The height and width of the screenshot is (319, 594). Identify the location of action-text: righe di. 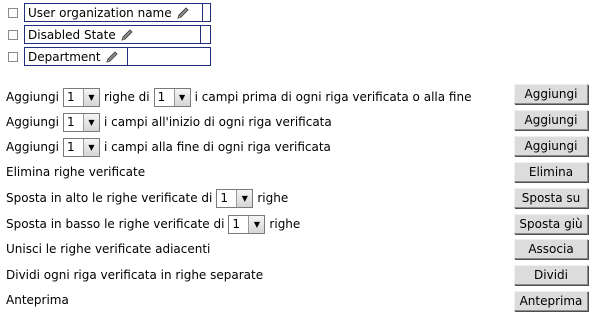
(126, 97).